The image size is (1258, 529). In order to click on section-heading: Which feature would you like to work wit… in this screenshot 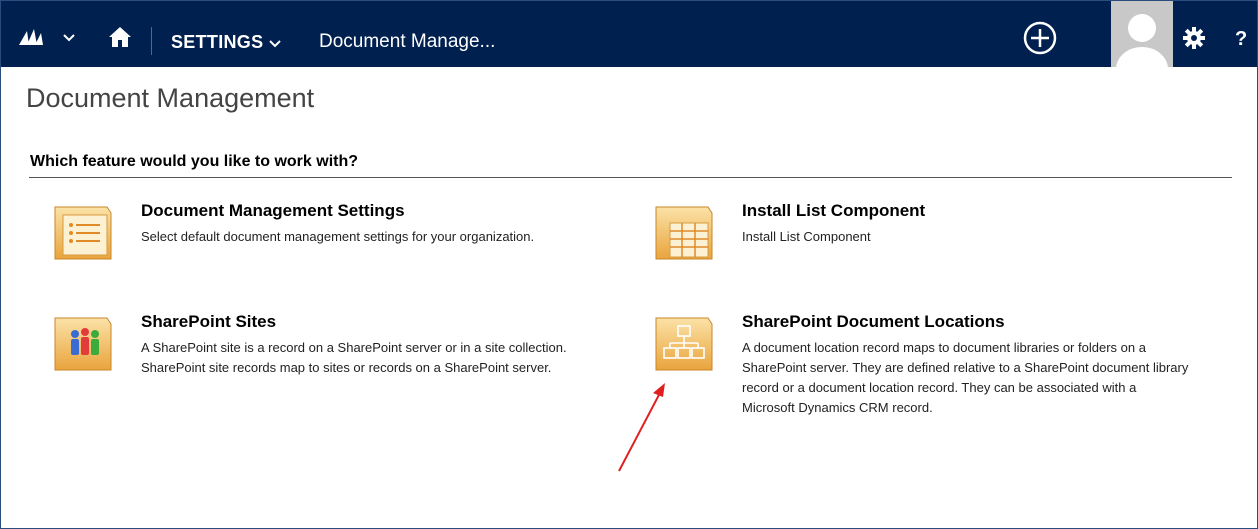, I will do `click(194, 161)`.